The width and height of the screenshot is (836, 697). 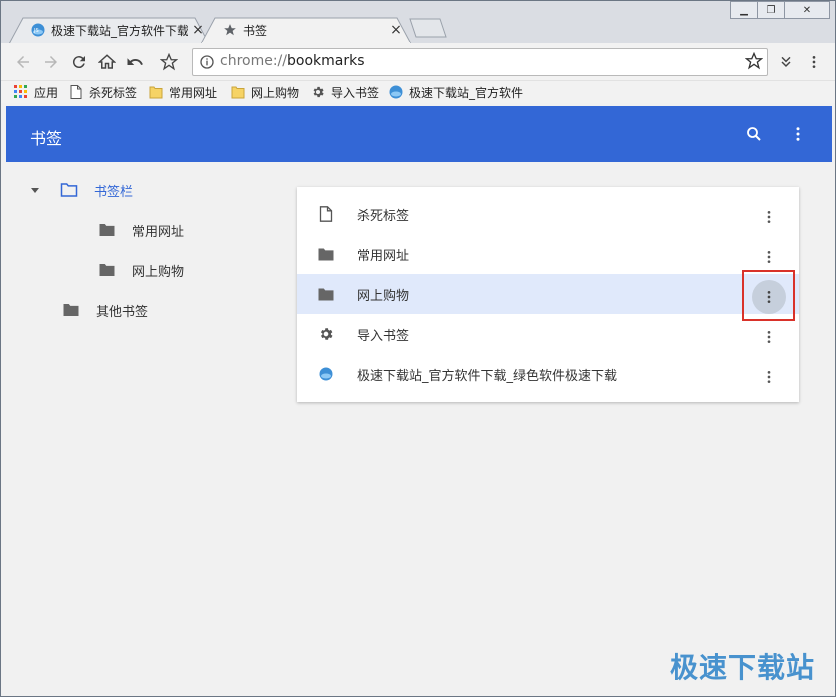 I want to click on bookmarks-bar: 应用 杀死标签 常用网址 网上购物 导入书签 极速下载站_官方软件, so click(x=418, y=92).